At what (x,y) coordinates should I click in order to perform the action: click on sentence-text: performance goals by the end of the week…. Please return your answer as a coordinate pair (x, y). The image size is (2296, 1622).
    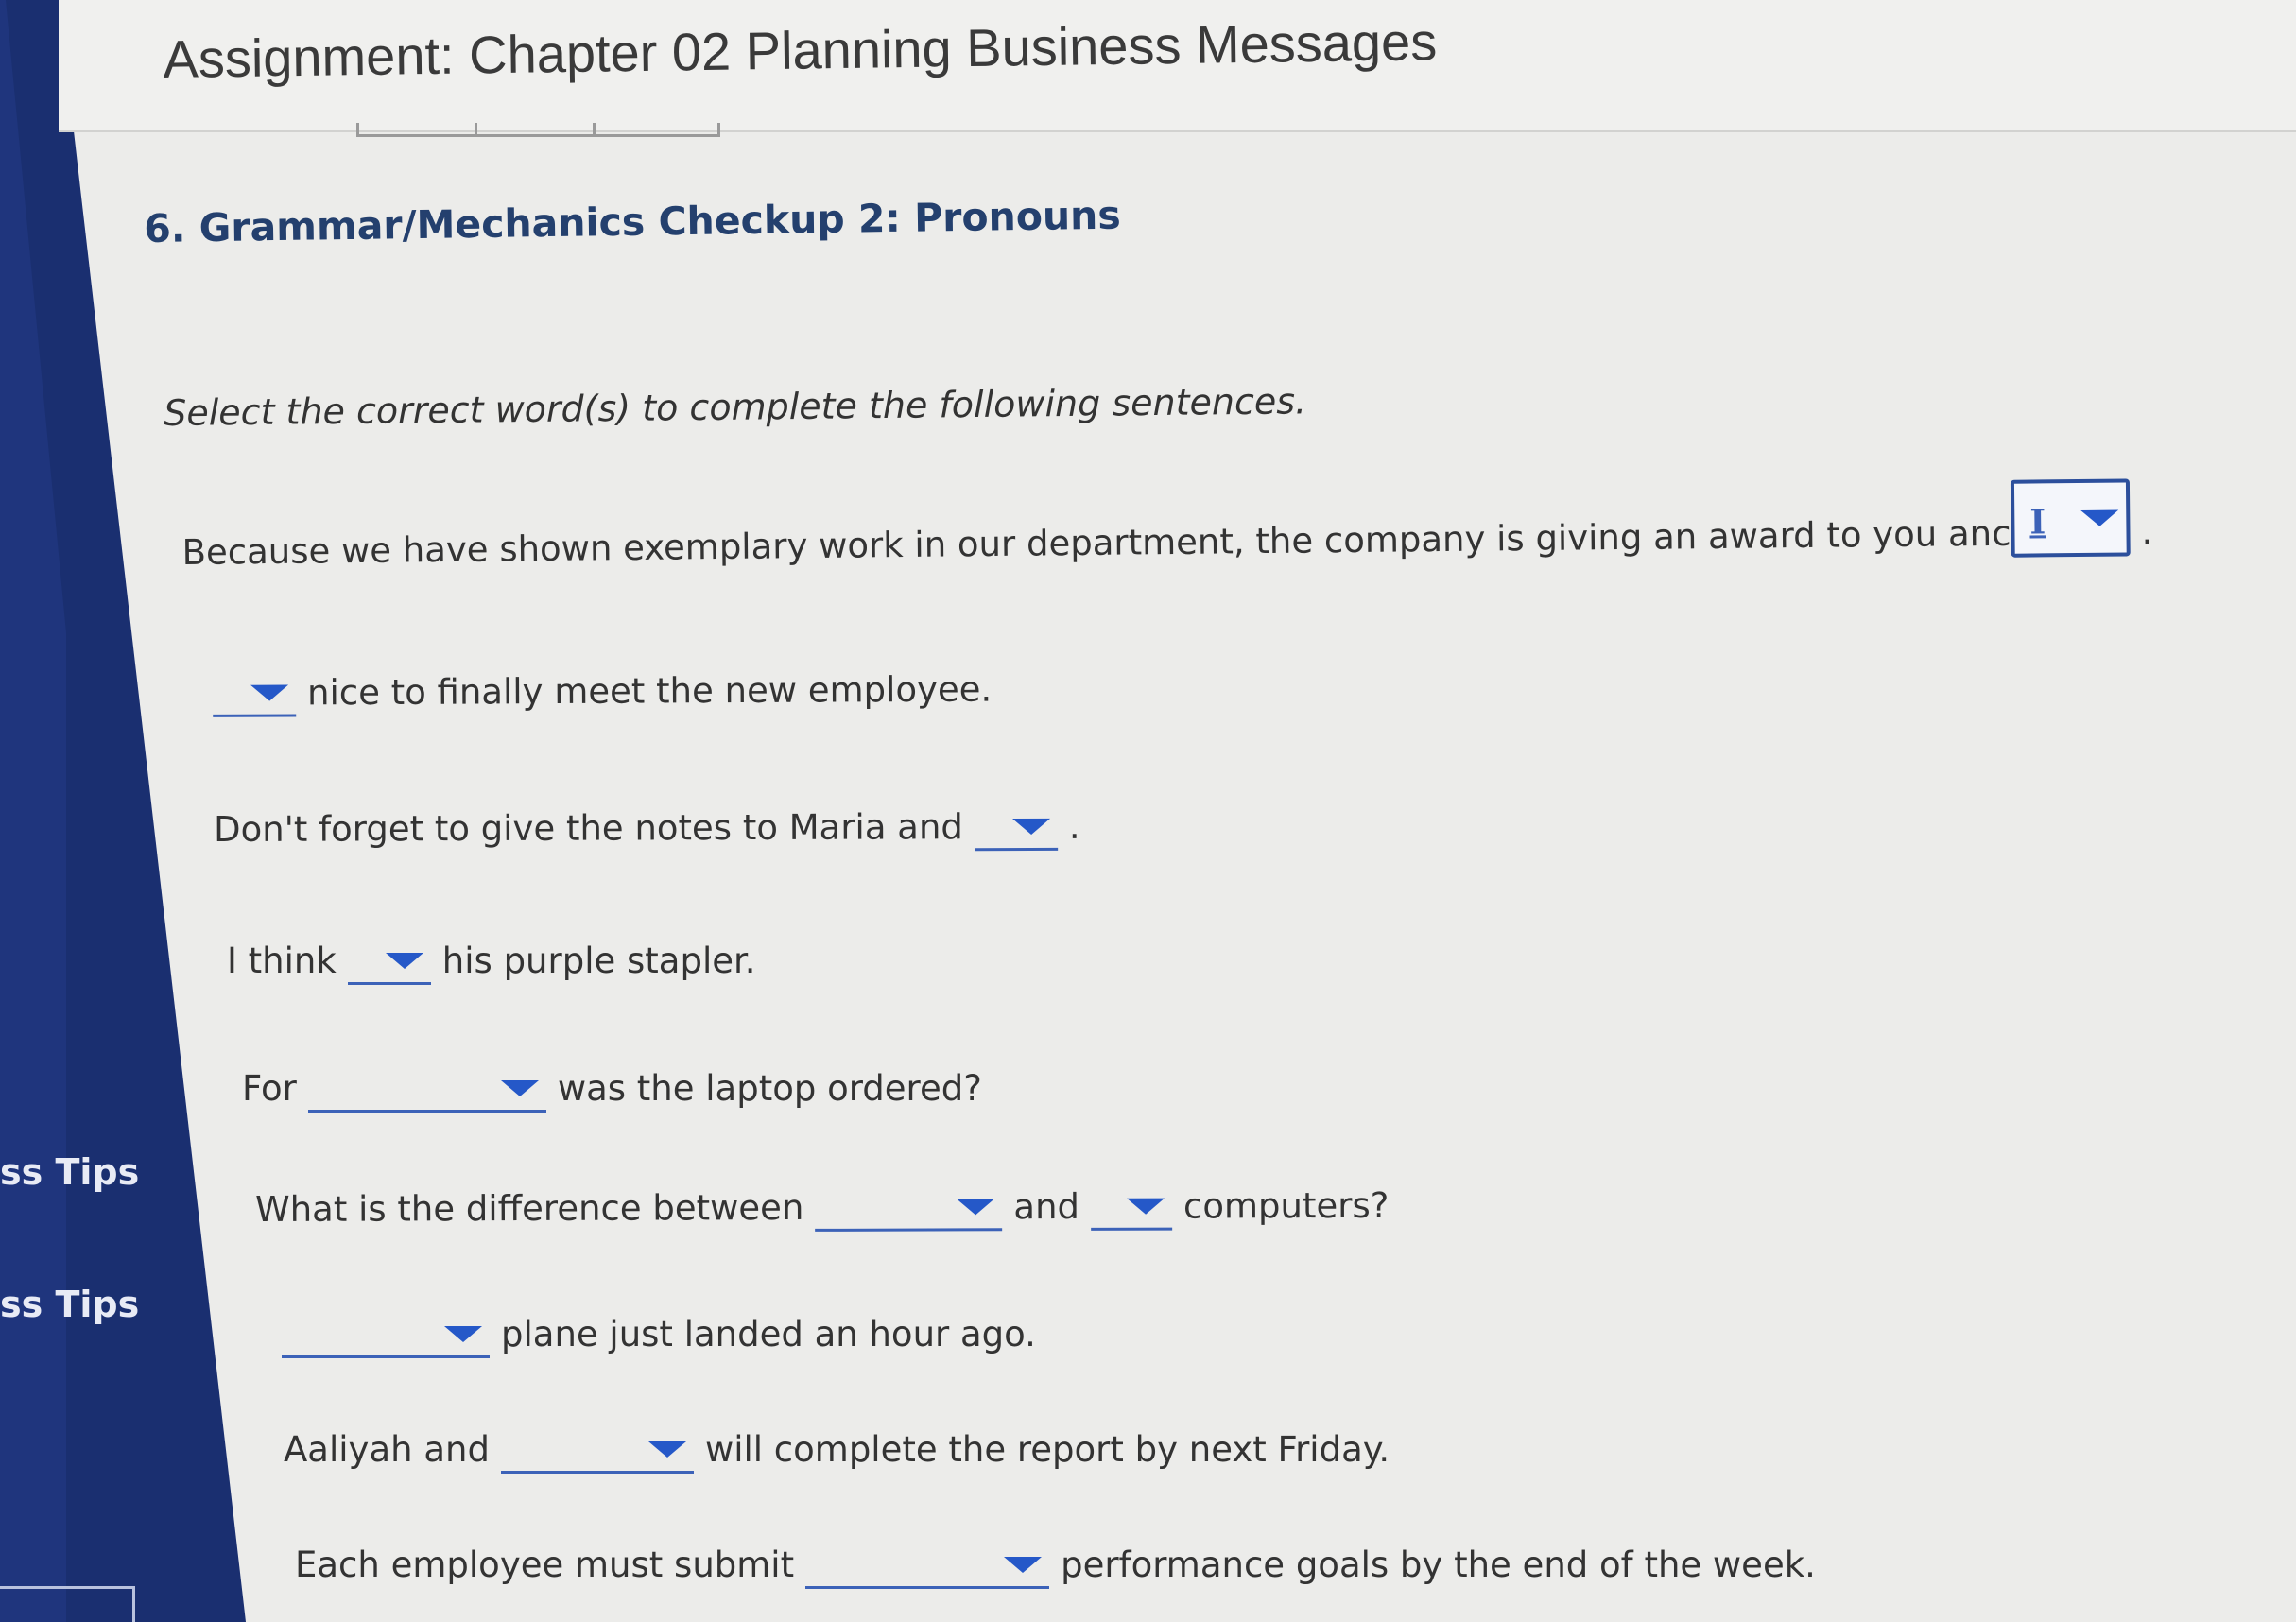
    Looking at the image, I should click on (1438, 1564).